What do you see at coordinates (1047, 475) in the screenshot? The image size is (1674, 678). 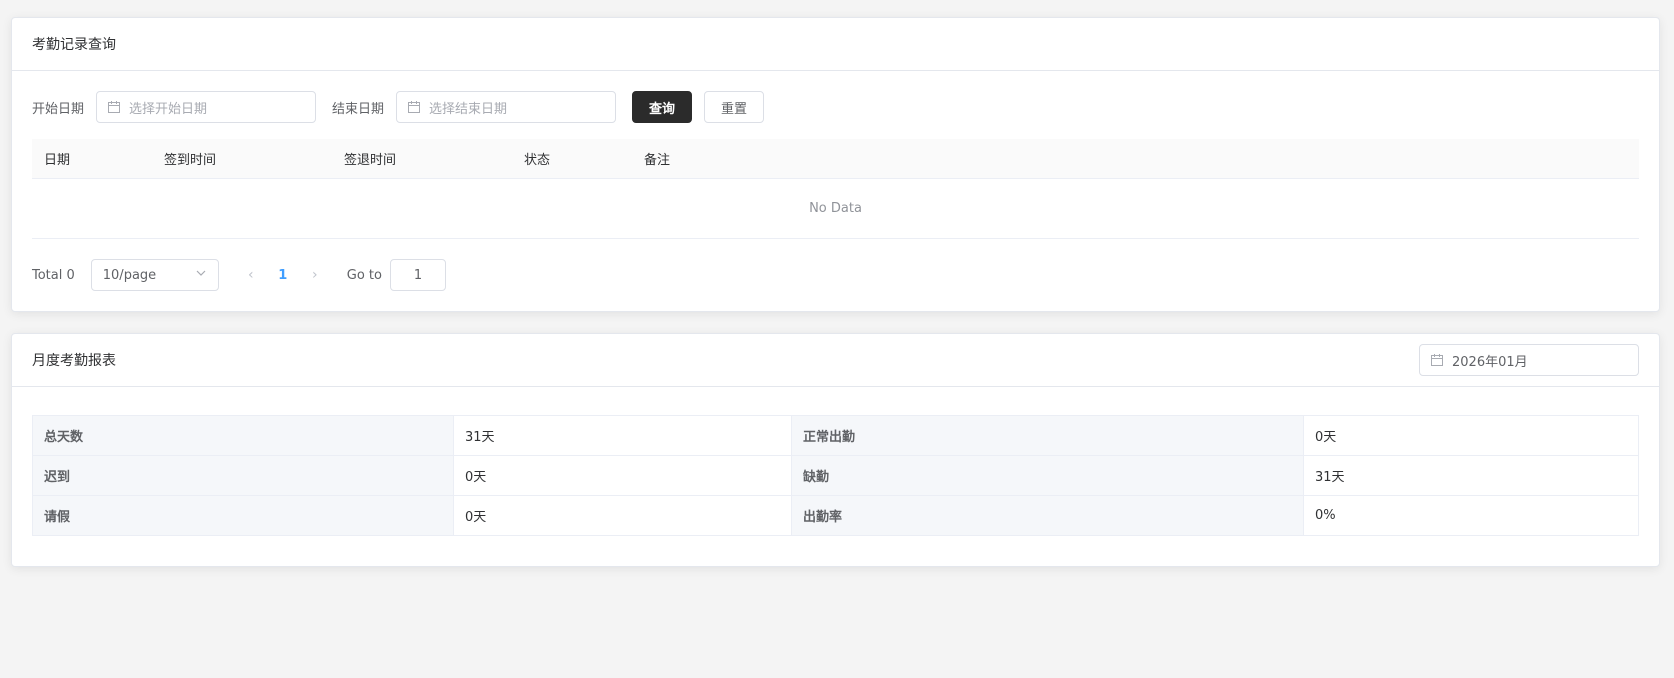 I see `summary-label: 缺勤` at bounding box center [1047, 475].